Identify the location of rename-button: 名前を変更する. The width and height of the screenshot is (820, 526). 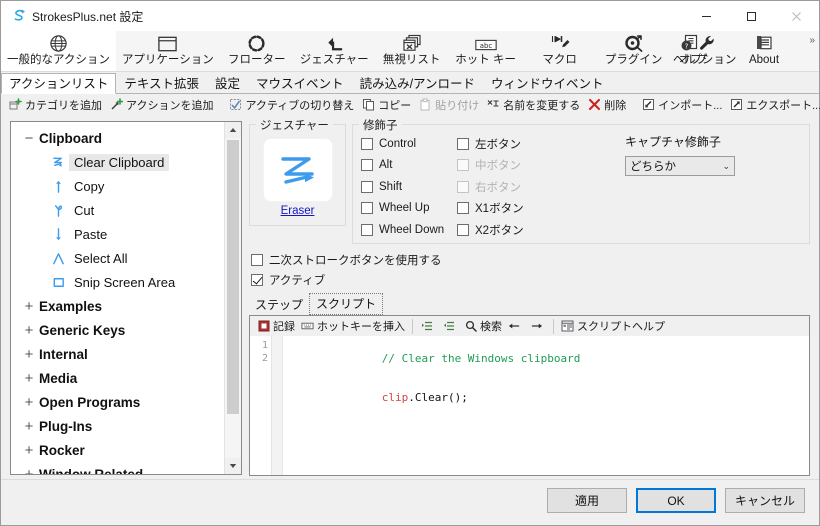
(533, 105).